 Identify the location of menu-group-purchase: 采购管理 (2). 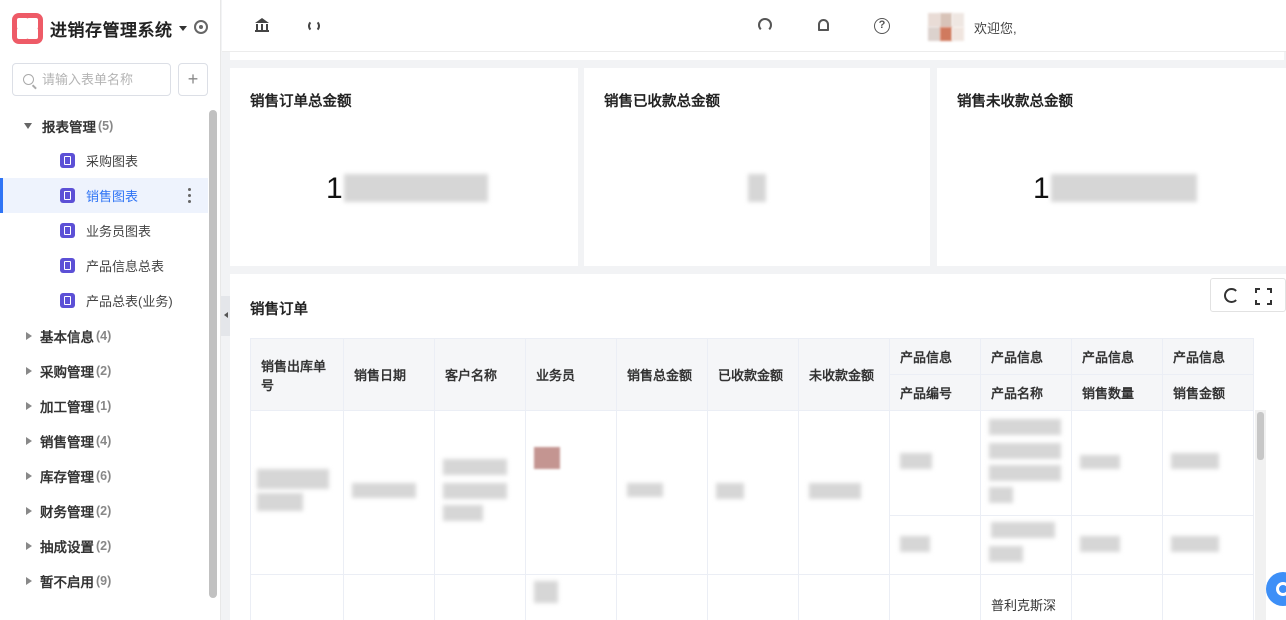
(104, 370).